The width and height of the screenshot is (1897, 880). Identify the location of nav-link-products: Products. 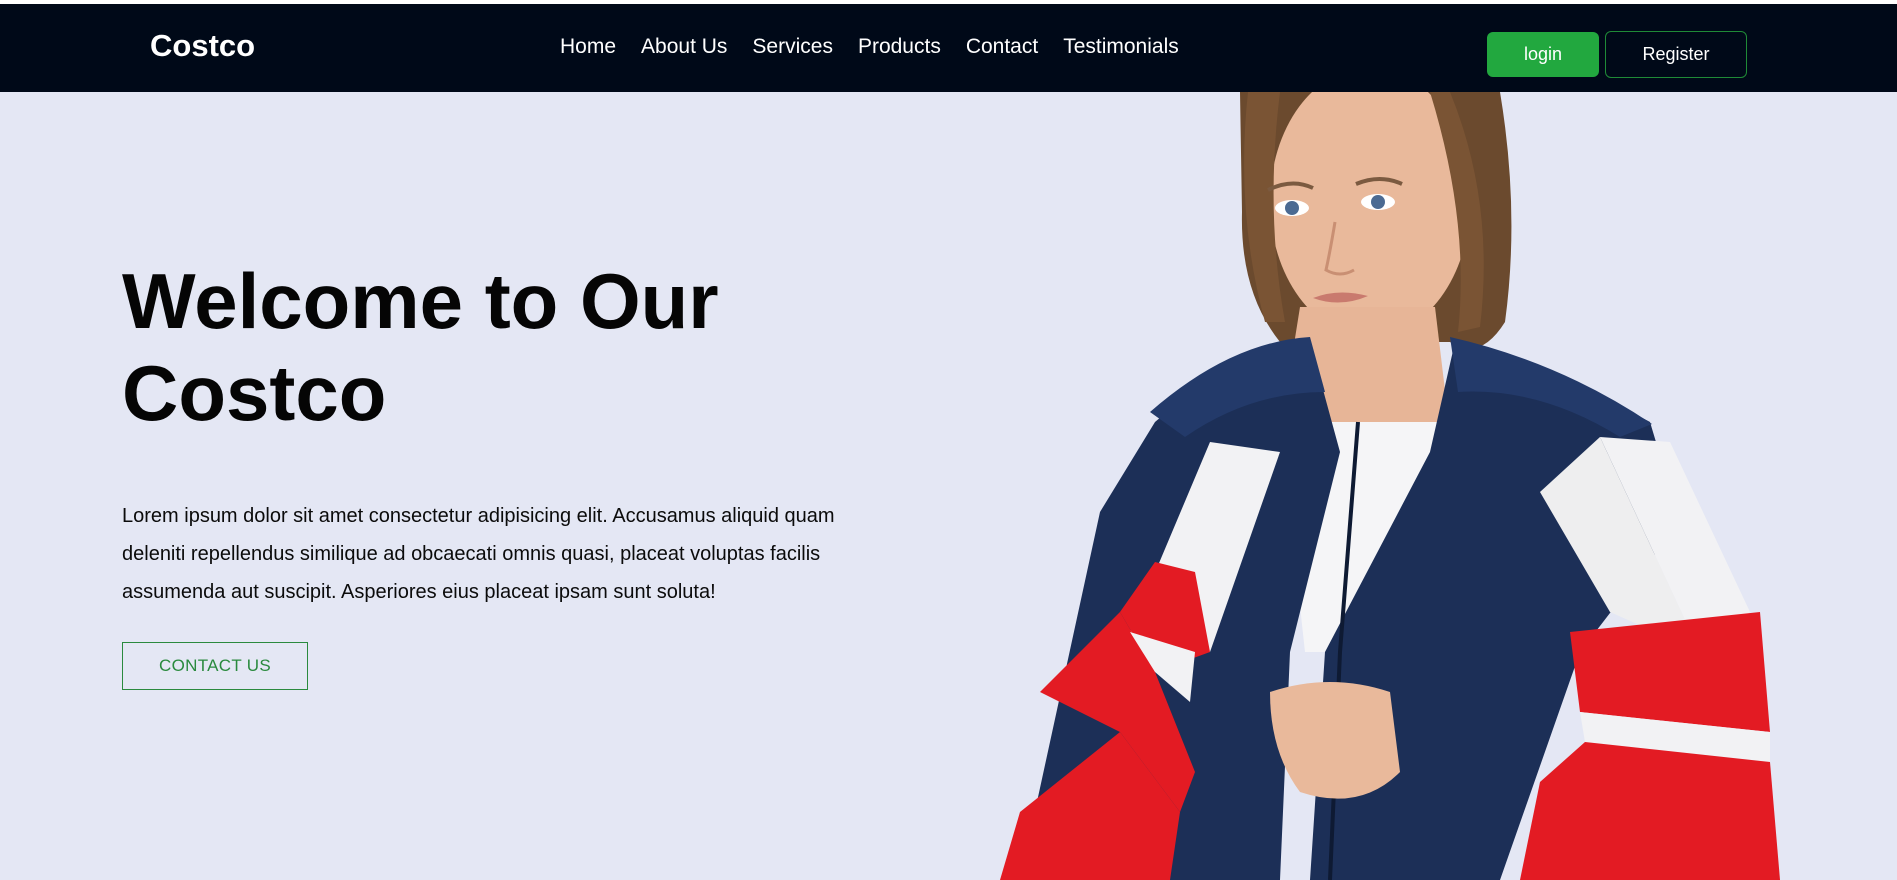
(899, 47).